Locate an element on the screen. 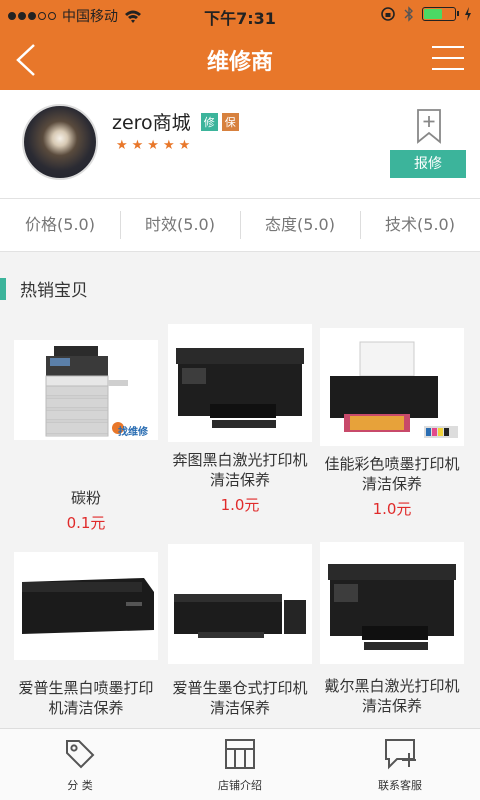 The height and width of the screenshot is (800, 480). shop-name: zero商城 is located at coordinates (151, 123).